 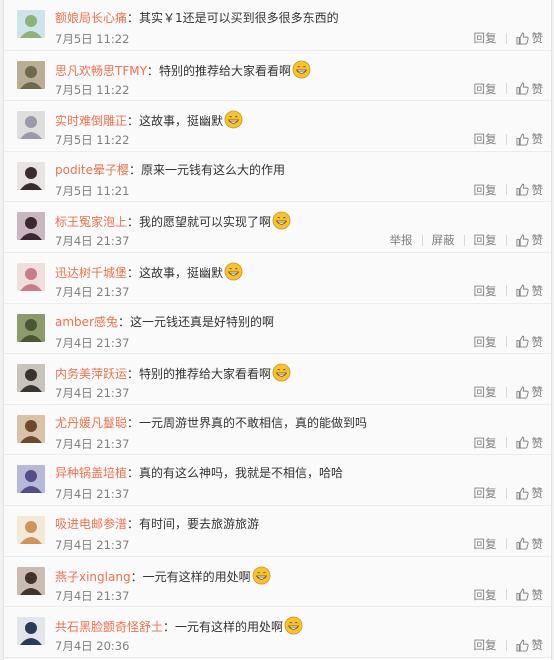 I want to click on comment-item: 内务美萍跃运：特别的推荐给大家看看啊 7月4日 21:37 回复 赞, so click(x=277, y=379).